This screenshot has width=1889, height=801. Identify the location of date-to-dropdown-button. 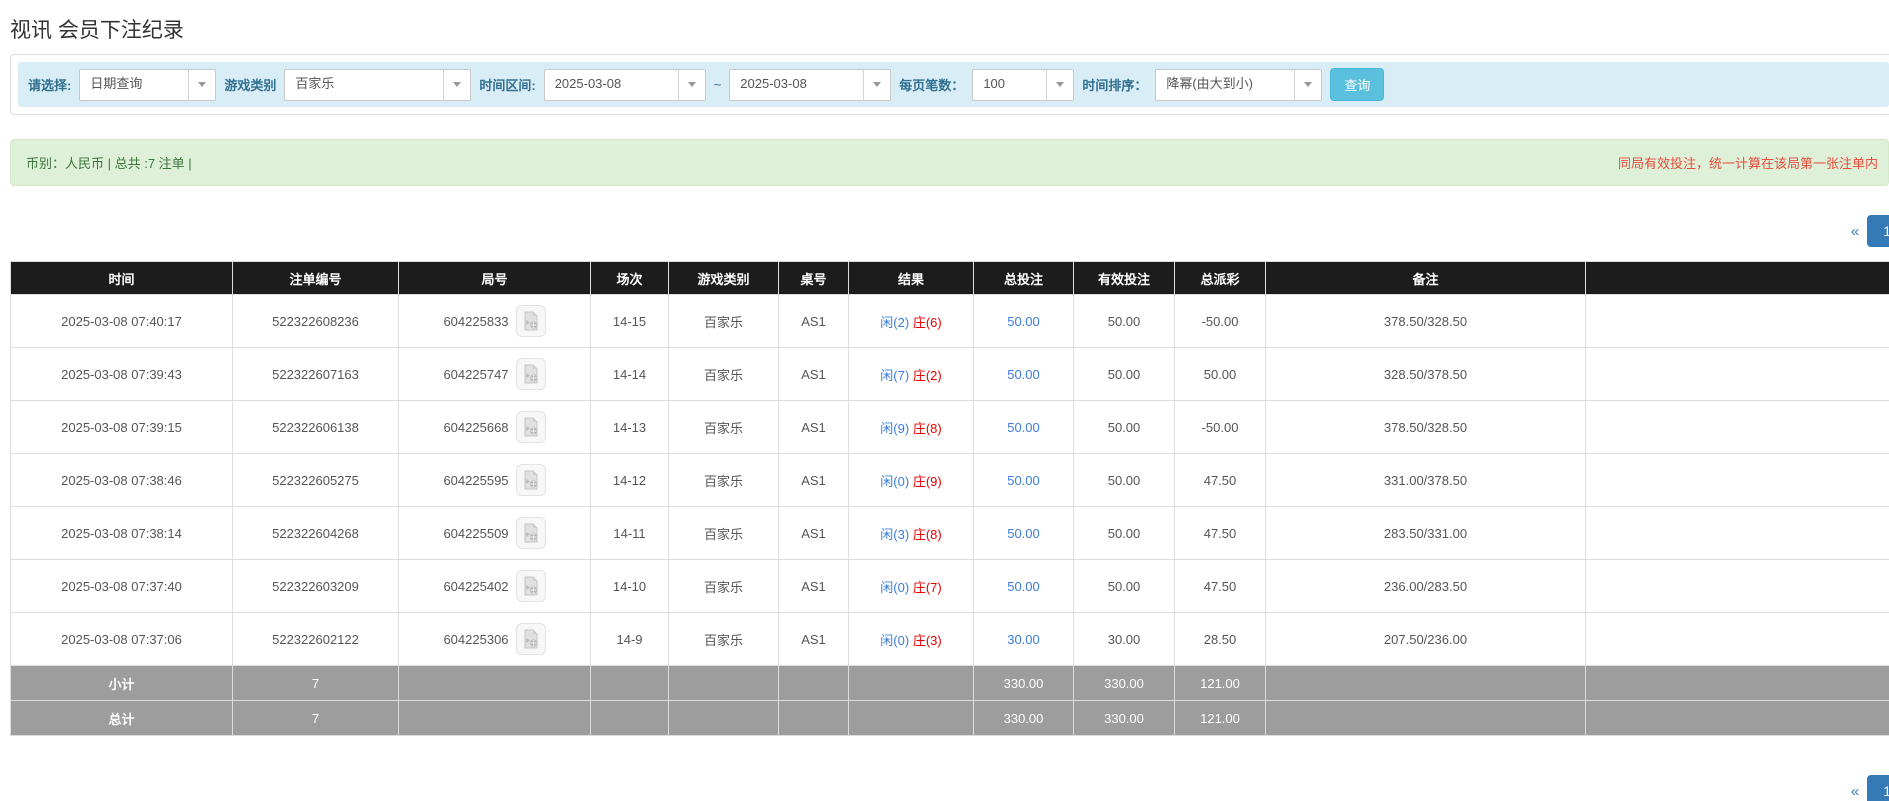
(877, 84).